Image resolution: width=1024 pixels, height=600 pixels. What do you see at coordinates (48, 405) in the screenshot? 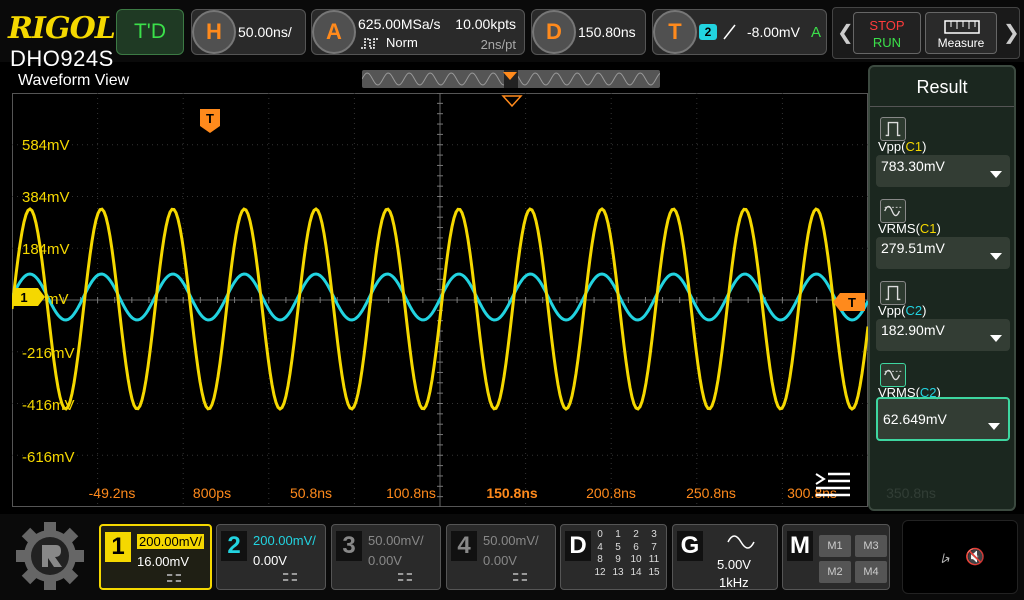
I see `y-axis-label: -416mV` at bounding box center [48, 405].